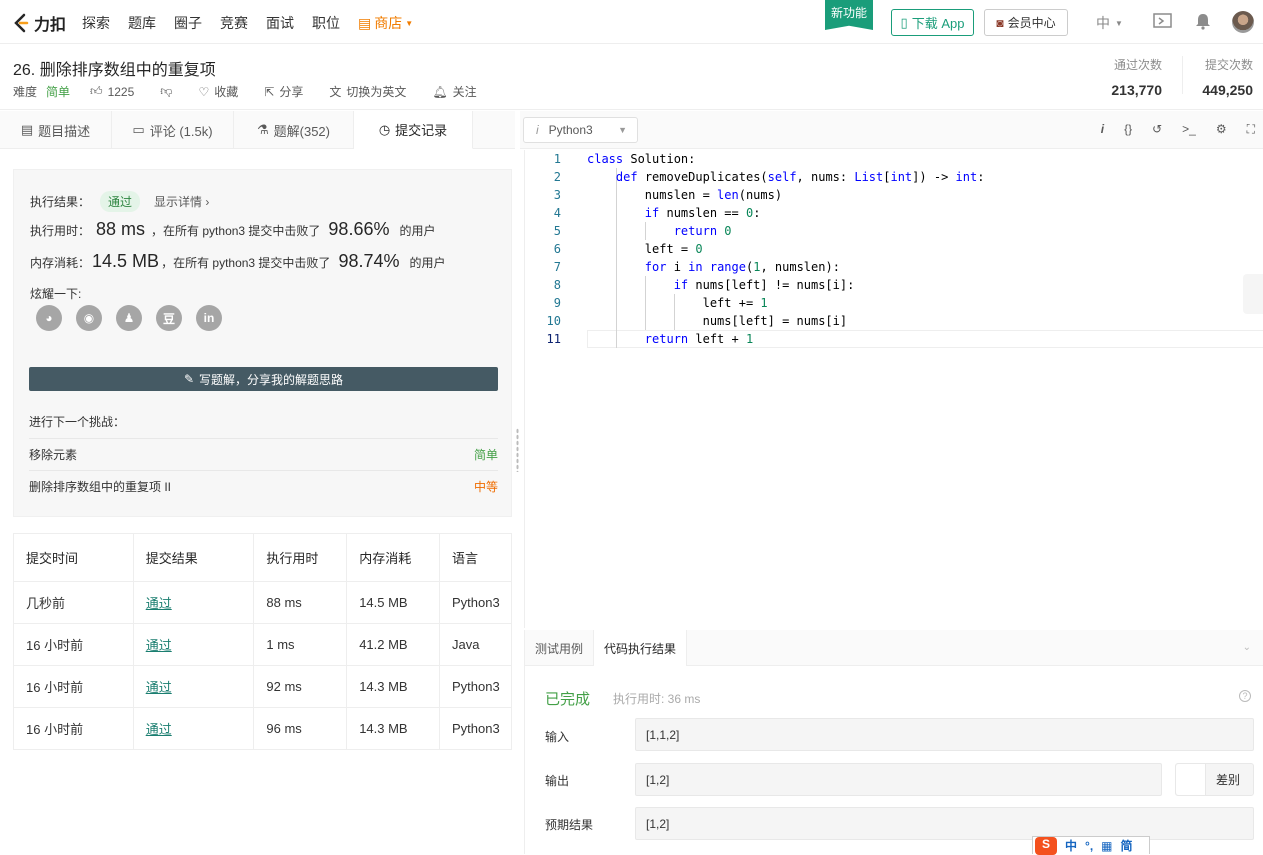 The width and height of the screenshot is (1263, 855). Describe the element at coordinates (1214, 779) in the screenshot. I see `diff-toggle: 差别` at that location.